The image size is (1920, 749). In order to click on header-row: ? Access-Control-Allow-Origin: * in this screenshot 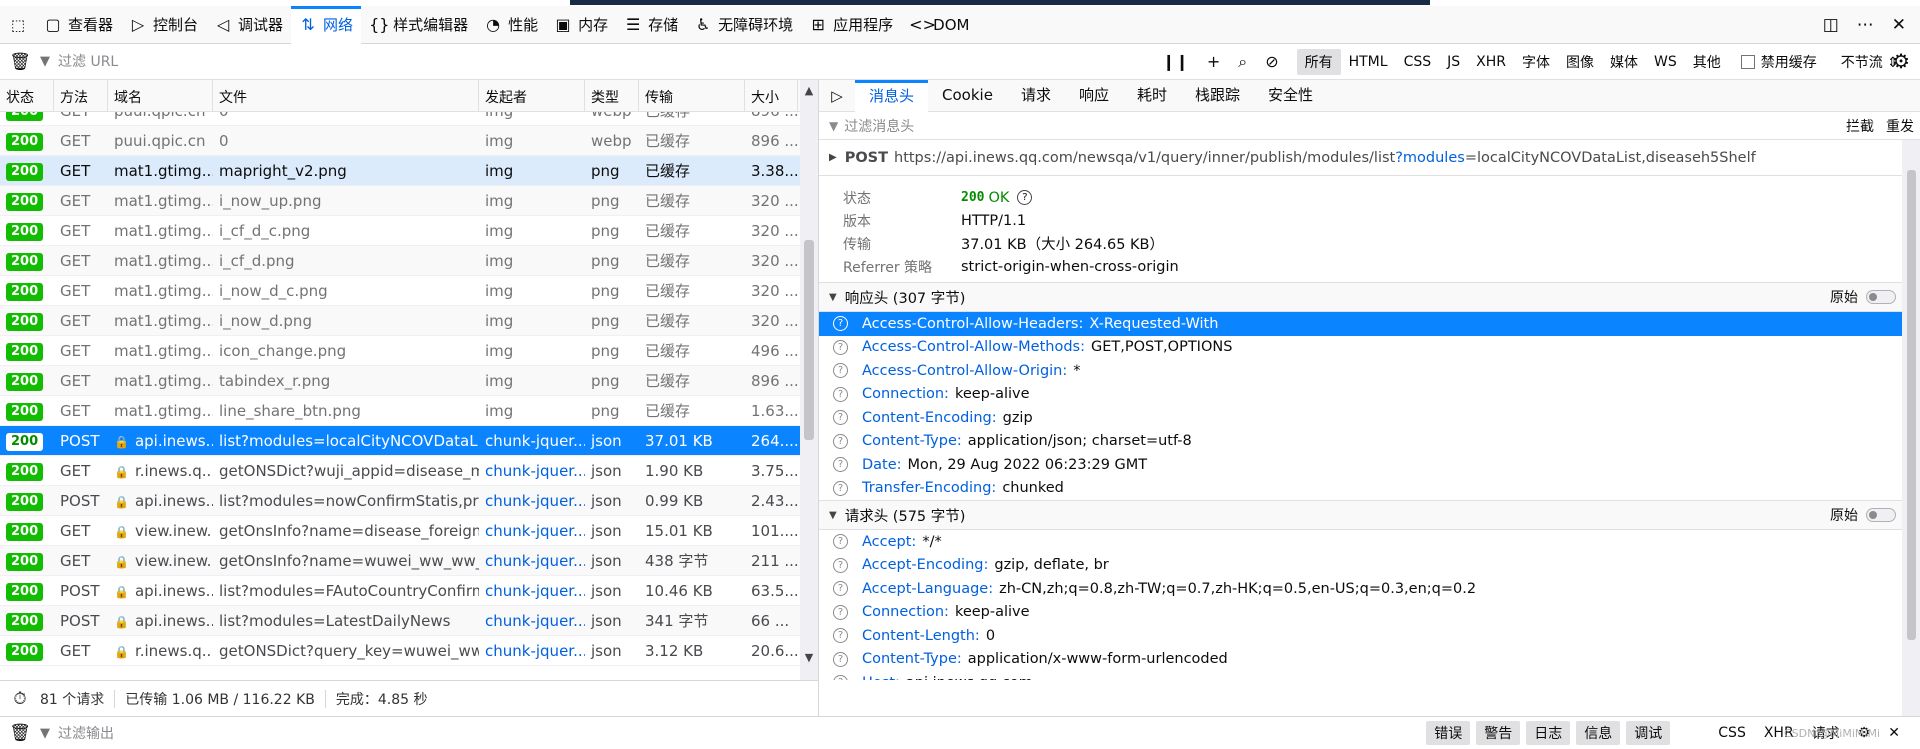, I will do `click(1369, 371)`.